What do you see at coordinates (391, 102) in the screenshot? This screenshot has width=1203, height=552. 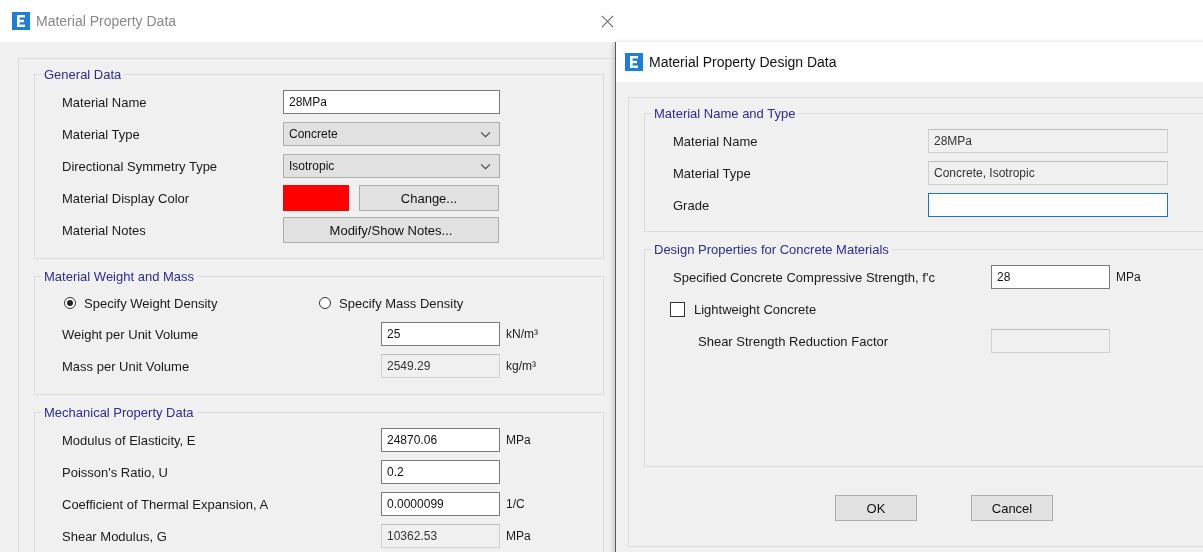 I see `input-field: 28MPa` at bounding box center [391, 102].